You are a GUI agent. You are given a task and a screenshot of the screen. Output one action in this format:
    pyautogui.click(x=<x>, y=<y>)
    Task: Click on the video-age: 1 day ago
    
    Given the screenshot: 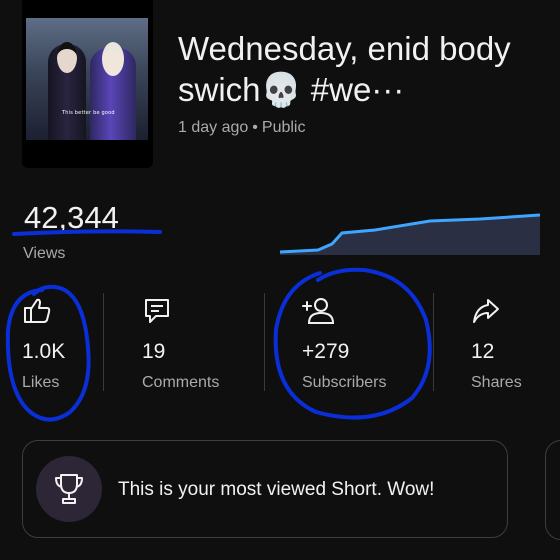 What is the action you would take?
    pyautogui.click(x=213, y=127)
    